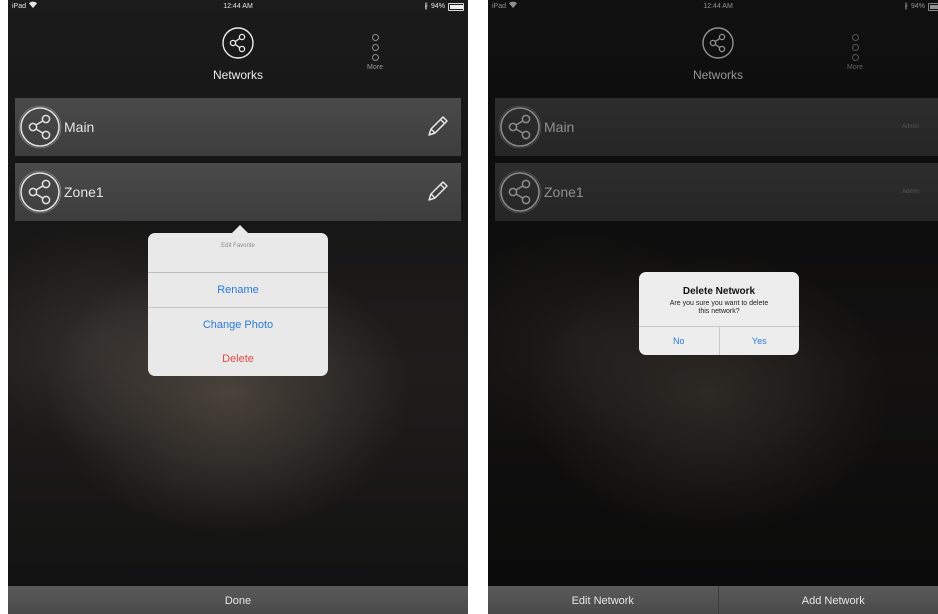 The image size is (938, 614). I want to click on yes-button: Yes, so click(760, 341).